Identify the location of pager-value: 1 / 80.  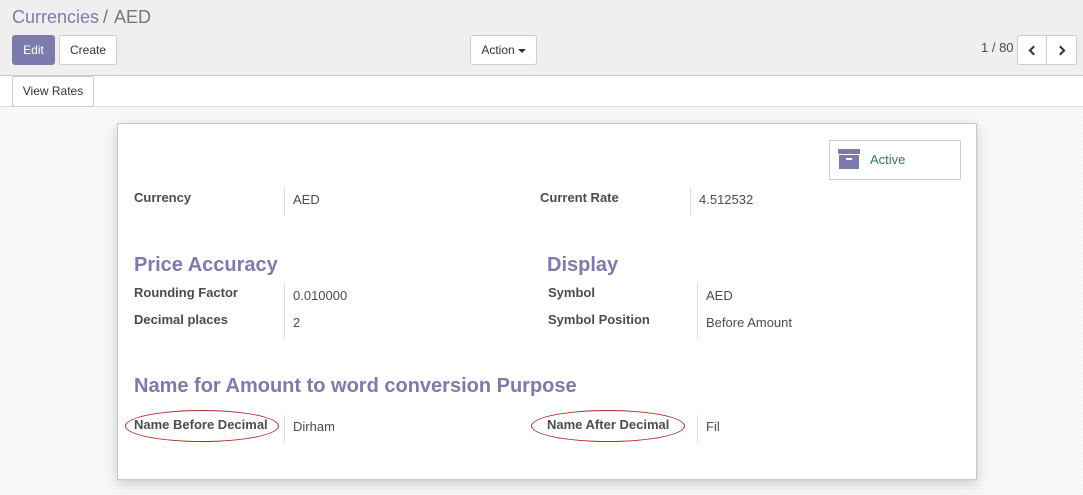
(997, 47).